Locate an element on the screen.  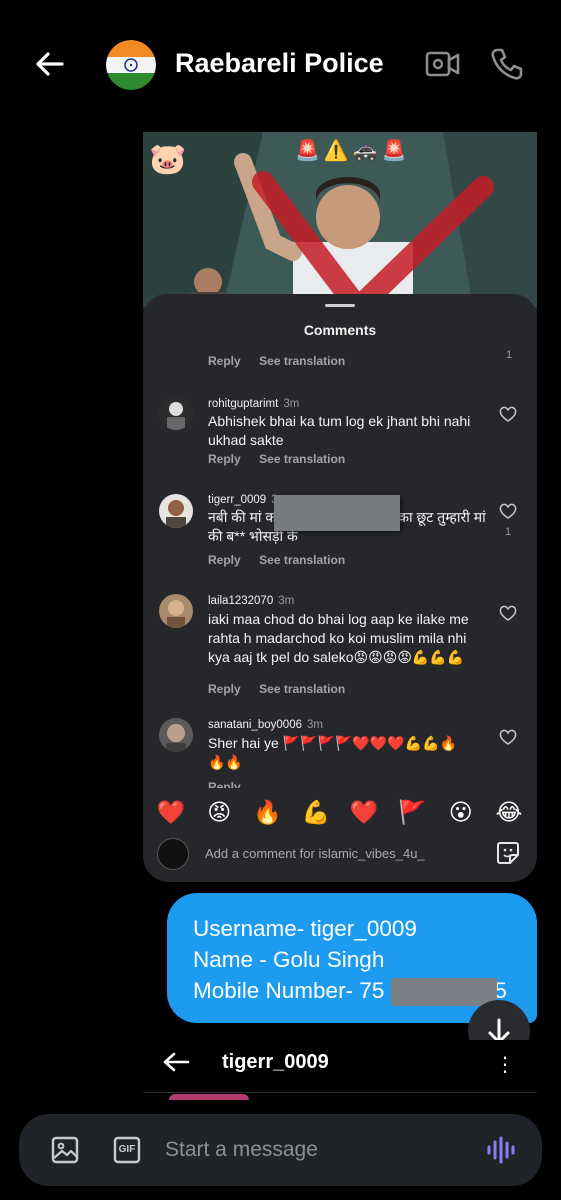
video-camera-icon is located at coordinates (442, 64).